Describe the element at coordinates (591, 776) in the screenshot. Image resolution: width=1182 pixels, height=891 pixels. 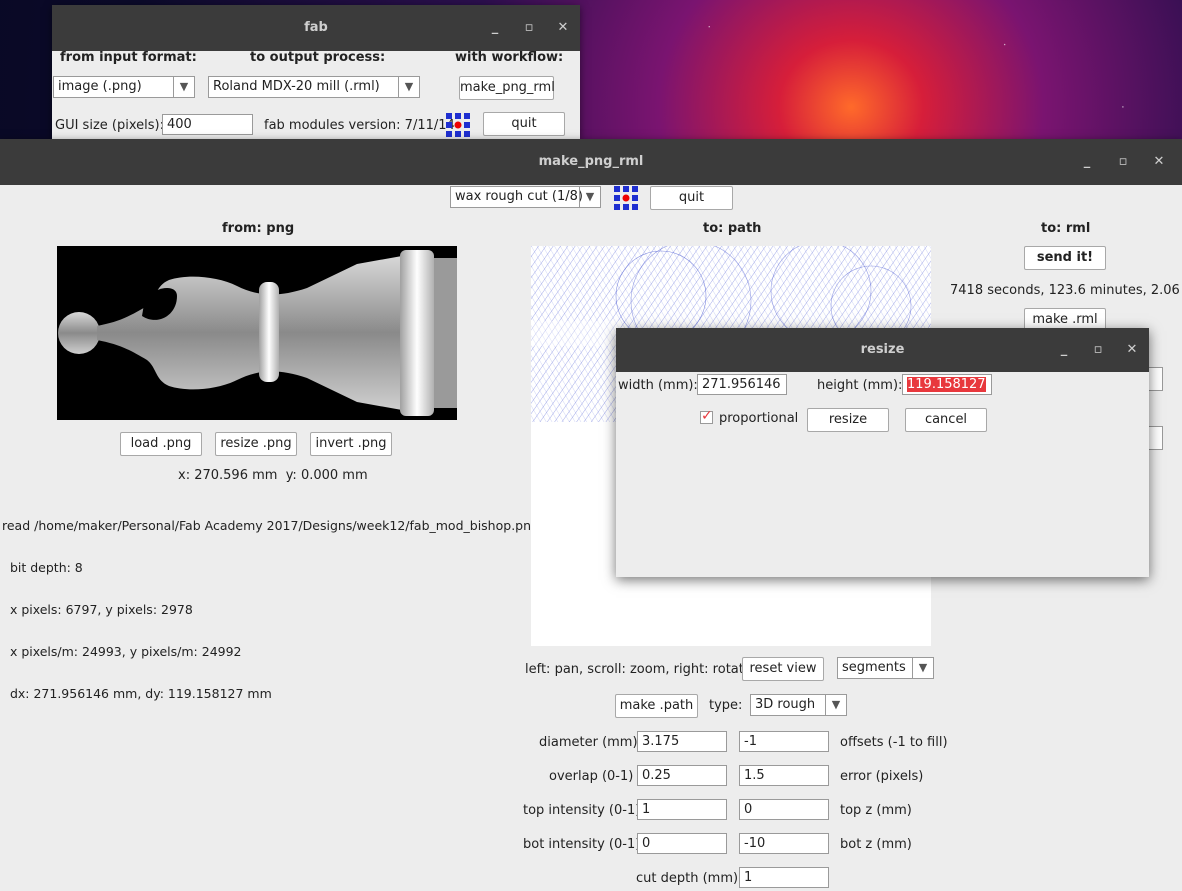
I see `overlap-label: overlap (0-1)` at that location.